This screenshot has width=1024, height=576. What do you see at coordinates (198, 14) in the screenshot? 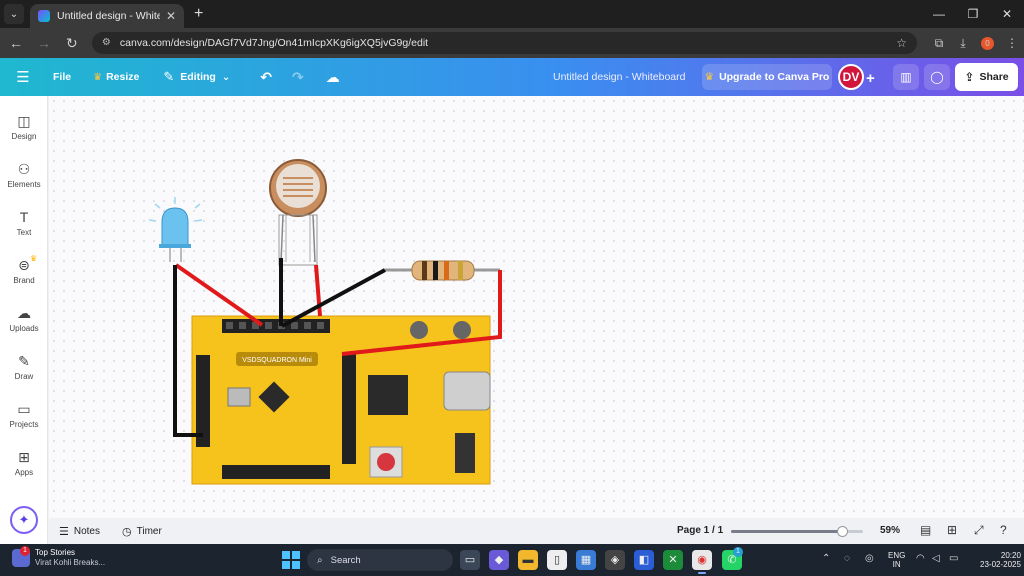
I see `new-tab-button: +` at bounding box center [198, 14].